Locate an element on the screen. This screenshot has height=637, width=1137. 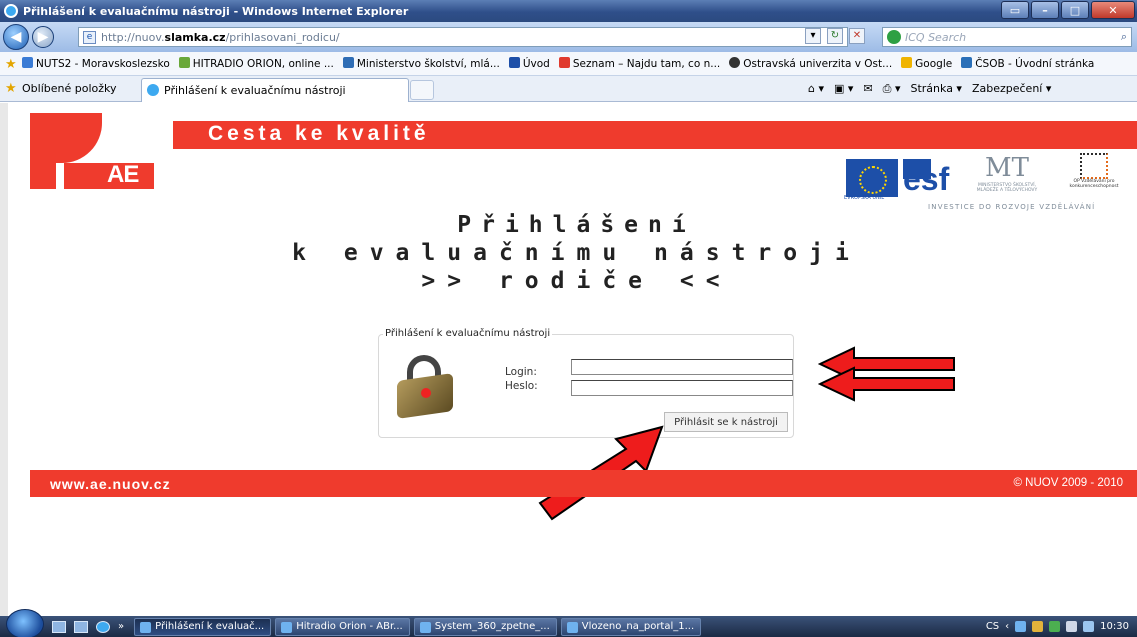
tab-label: Přihlášení k evaluačnímu nástroji is located at coordinates (255, 90).